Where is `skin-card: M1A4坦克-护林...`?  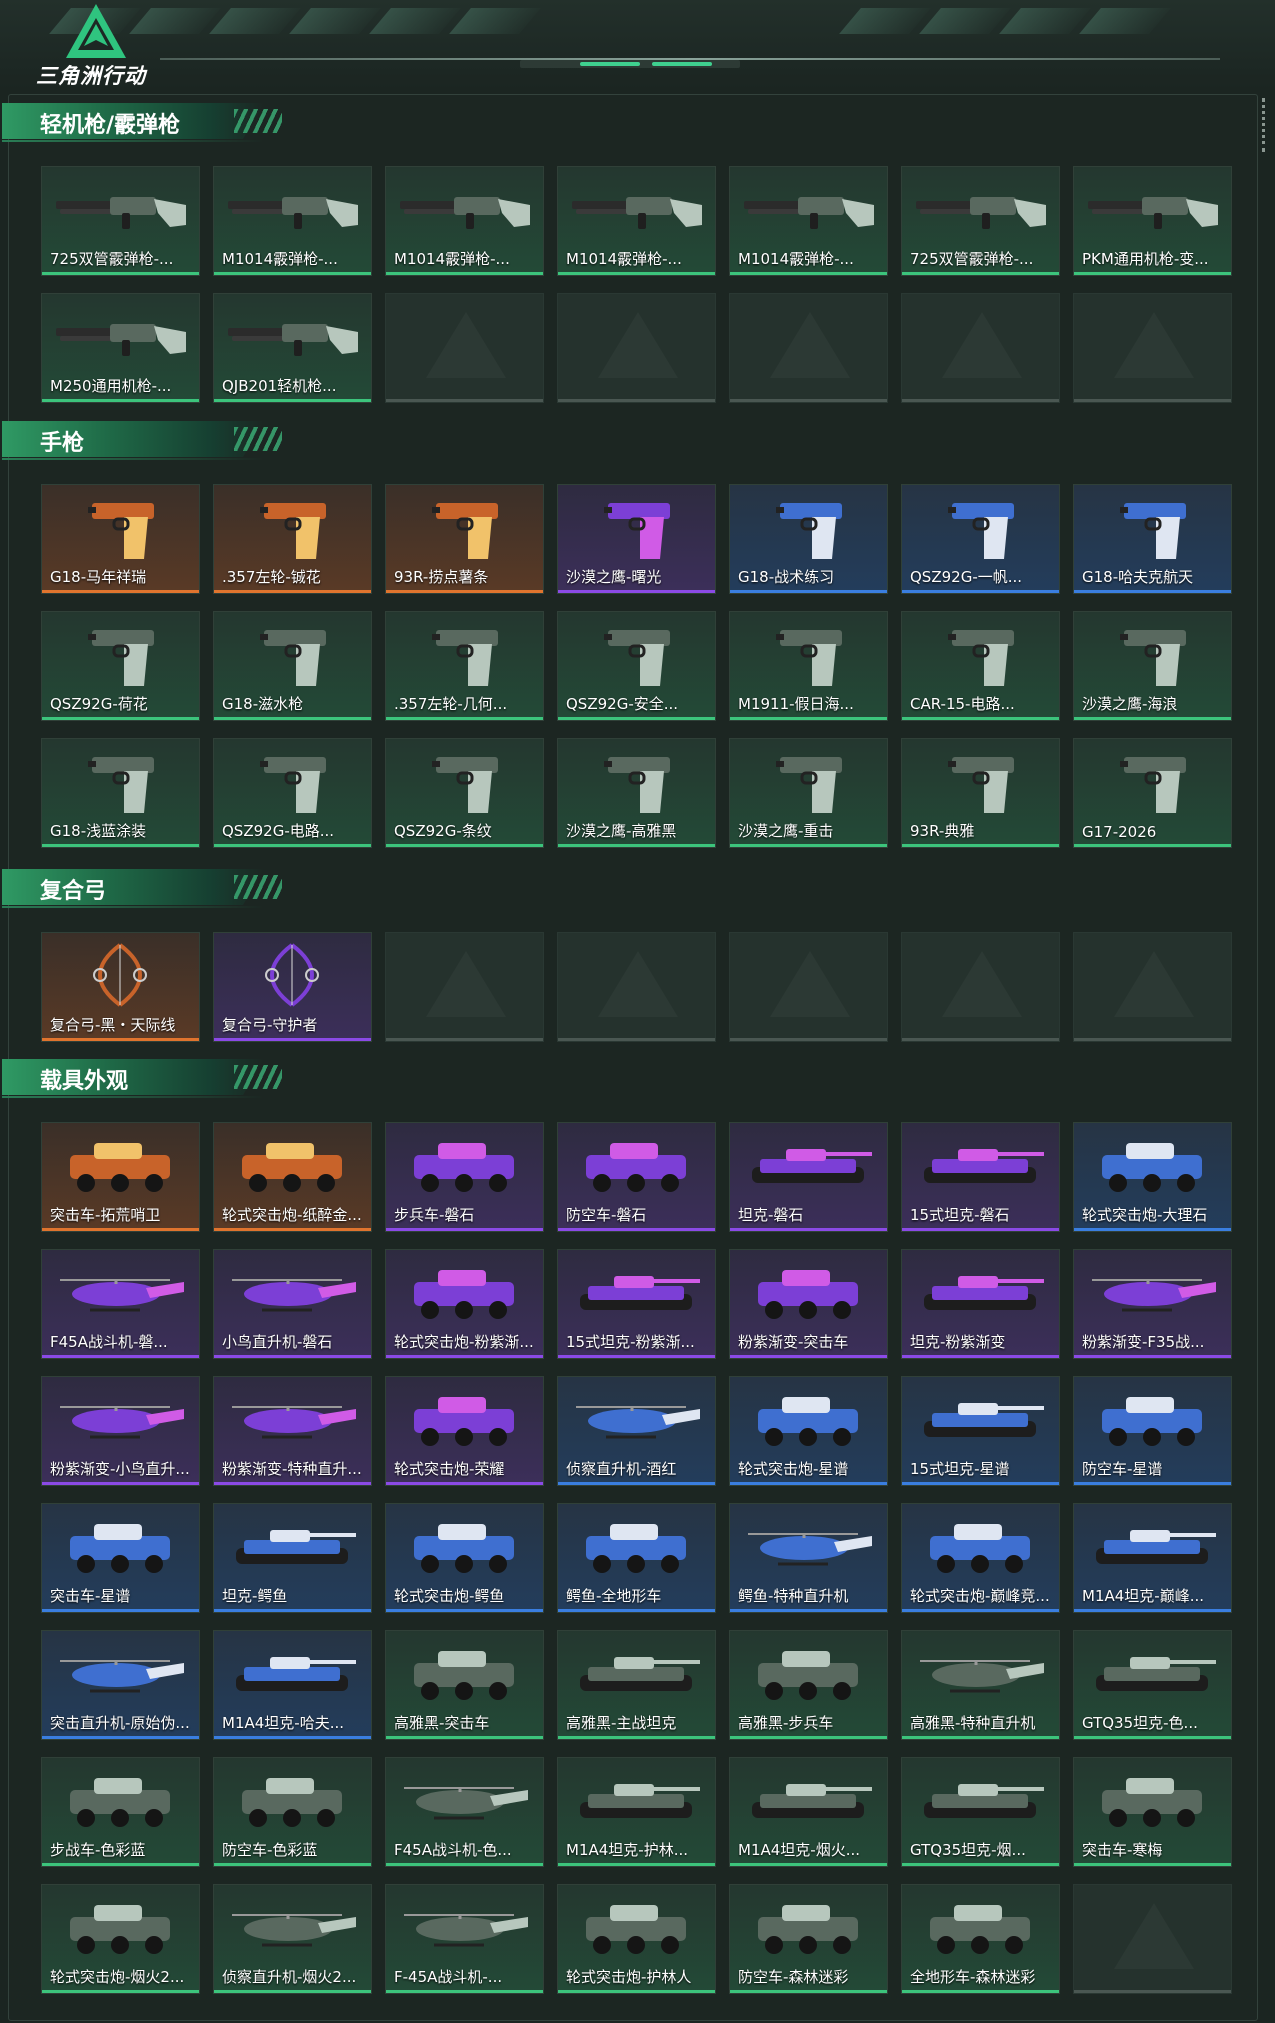 skin-card: M1A4坦克-护林... is located at coordinates (636, 1812).